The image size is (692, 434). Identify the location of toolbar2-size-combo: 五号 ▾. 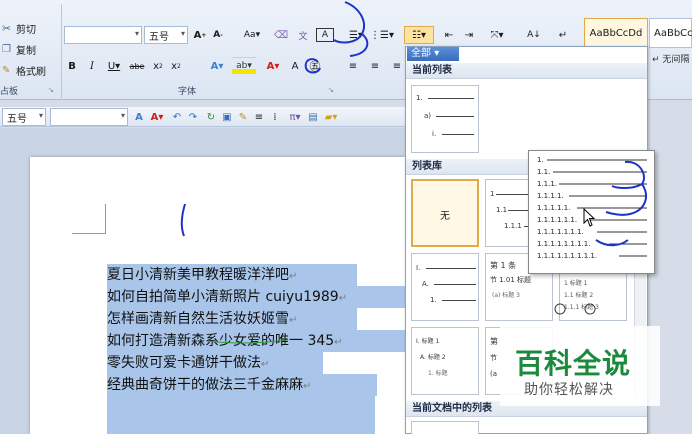
(24, 117).